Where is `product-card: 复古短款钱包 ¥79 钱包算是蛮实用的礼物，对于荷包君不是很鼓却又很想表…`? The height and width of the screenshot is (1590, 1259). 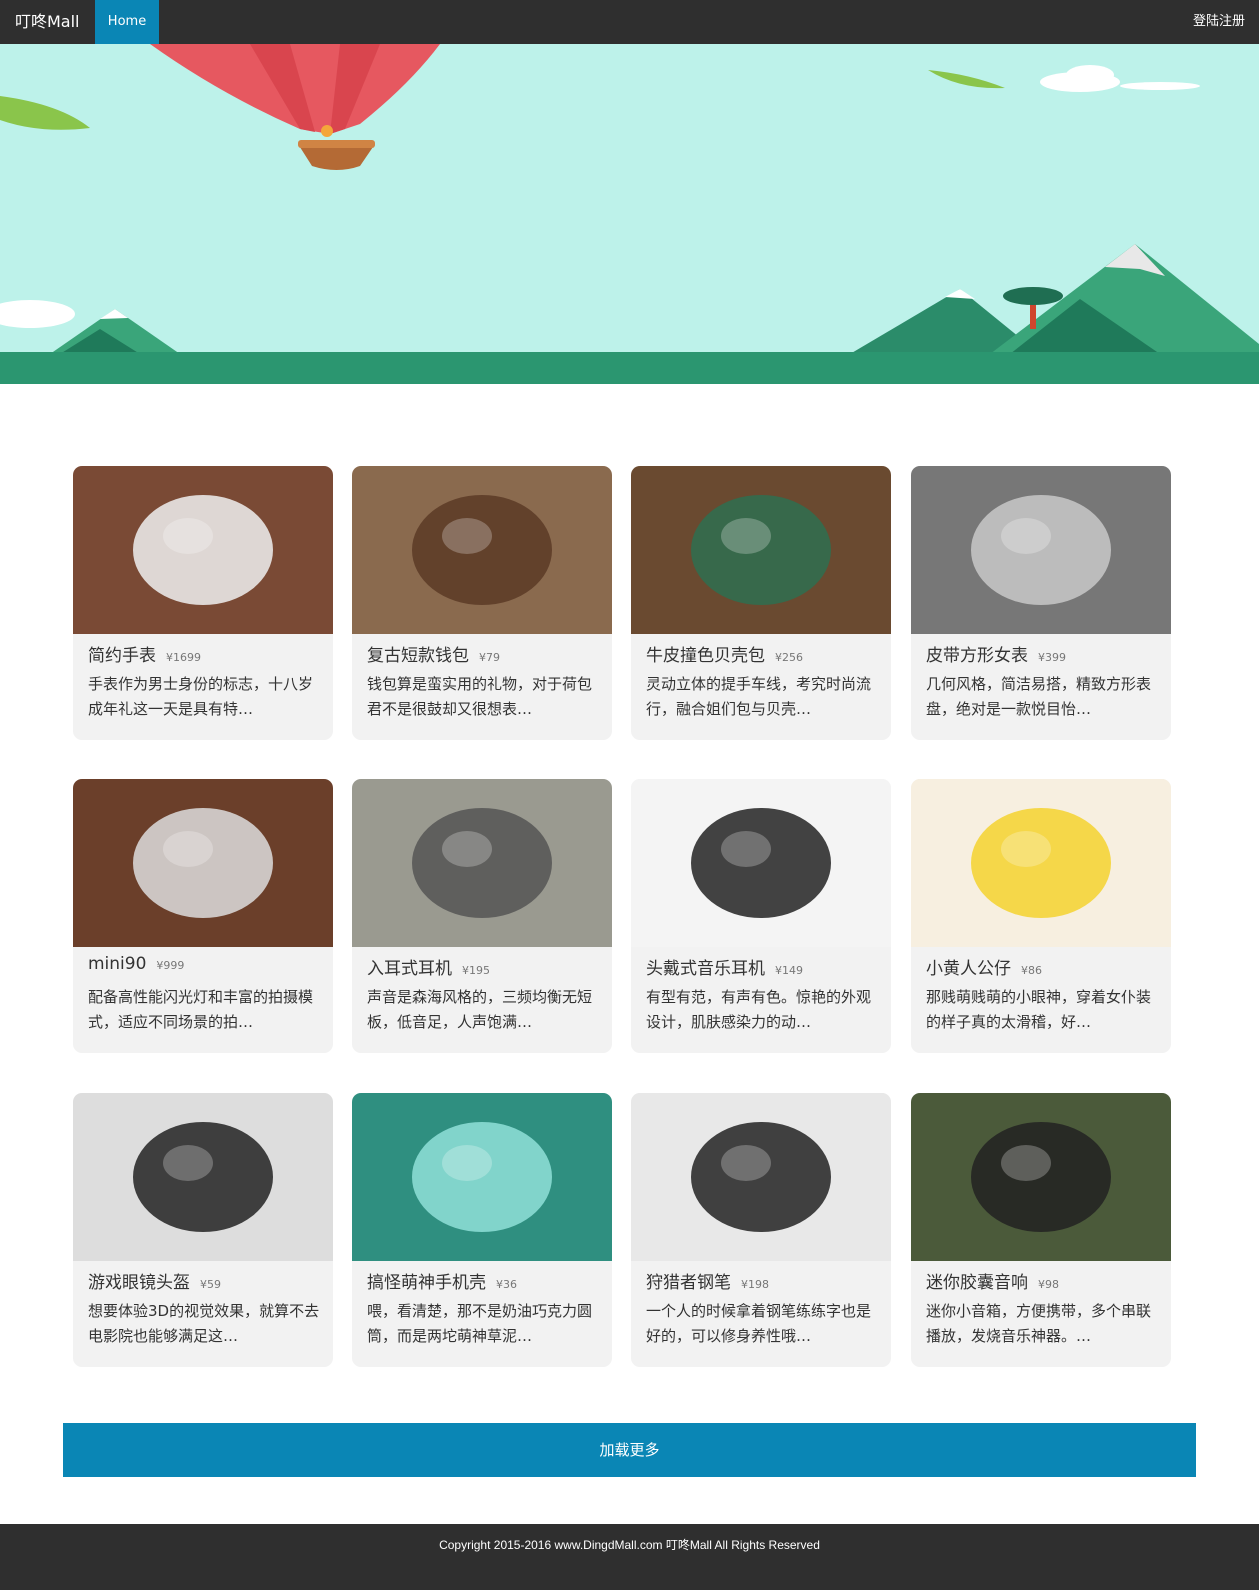
product-card: 复古短款钱包 ¥79 钱包算是蛮实用的礼物，对于荷包君不是很鼓却又很想表… is located at coordinates (482, 603).